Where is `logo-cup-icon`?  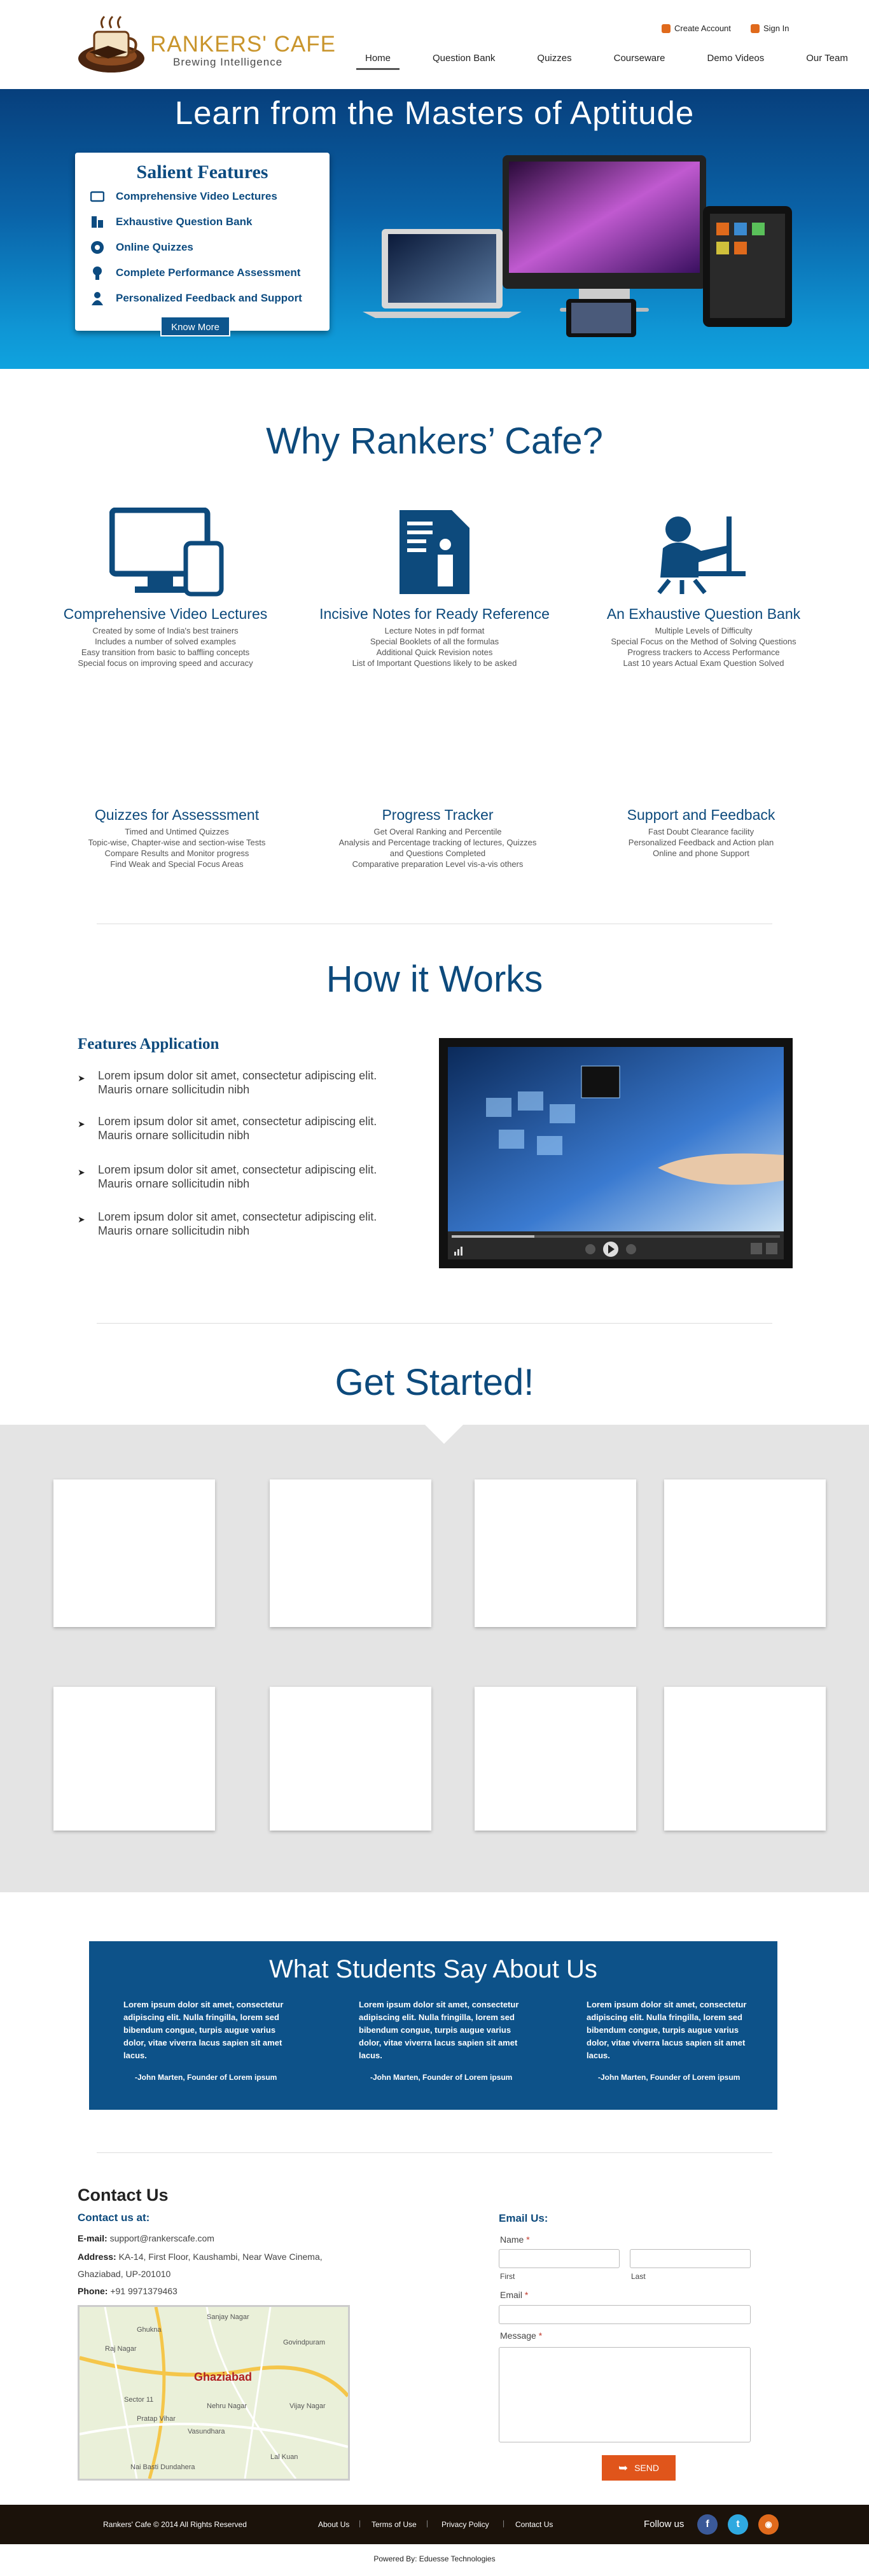 logo-cup-icon is located at coordinates (111, 44).